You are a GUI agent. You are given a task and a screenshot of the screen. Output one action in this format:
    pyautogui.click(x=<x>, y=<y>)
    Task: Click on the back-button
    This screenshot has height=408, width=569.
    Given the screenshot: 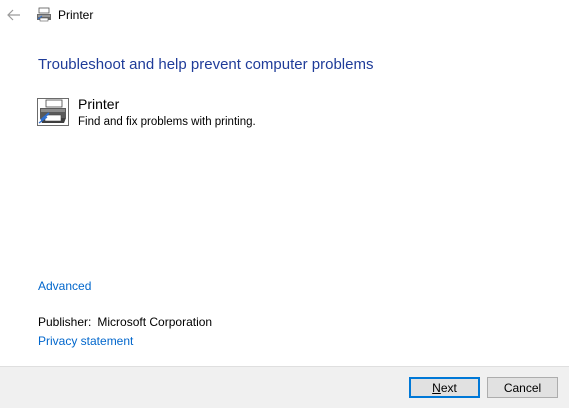 What is the action you would take?
    pyautogui.click(x=14, y=15)
    